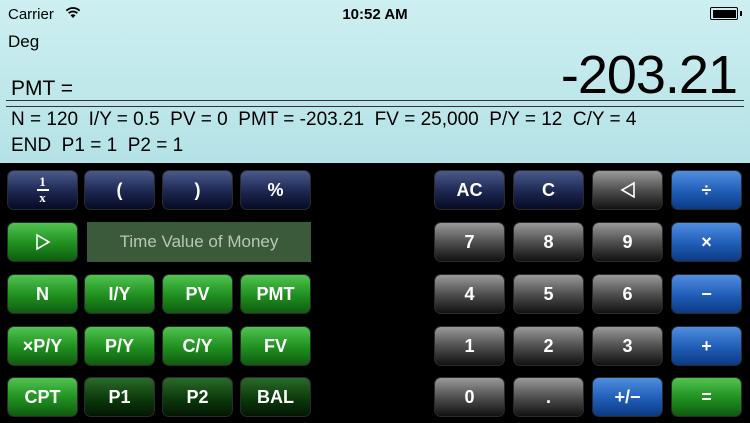 This screenshot has width=750, height=423. Describe the element at coordinates (469, 294) in the screenshot. I see `digit-4-button: 4` at that location.